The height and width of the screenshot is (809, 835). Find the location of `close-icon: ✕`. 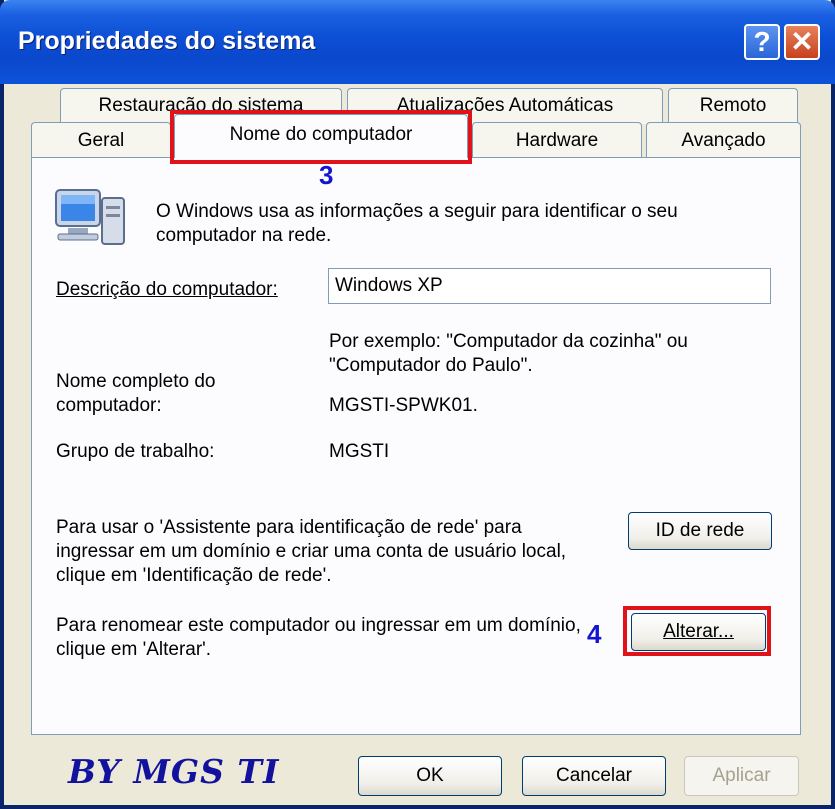

close-icon: ✕ is located at coordinates (802, 41).